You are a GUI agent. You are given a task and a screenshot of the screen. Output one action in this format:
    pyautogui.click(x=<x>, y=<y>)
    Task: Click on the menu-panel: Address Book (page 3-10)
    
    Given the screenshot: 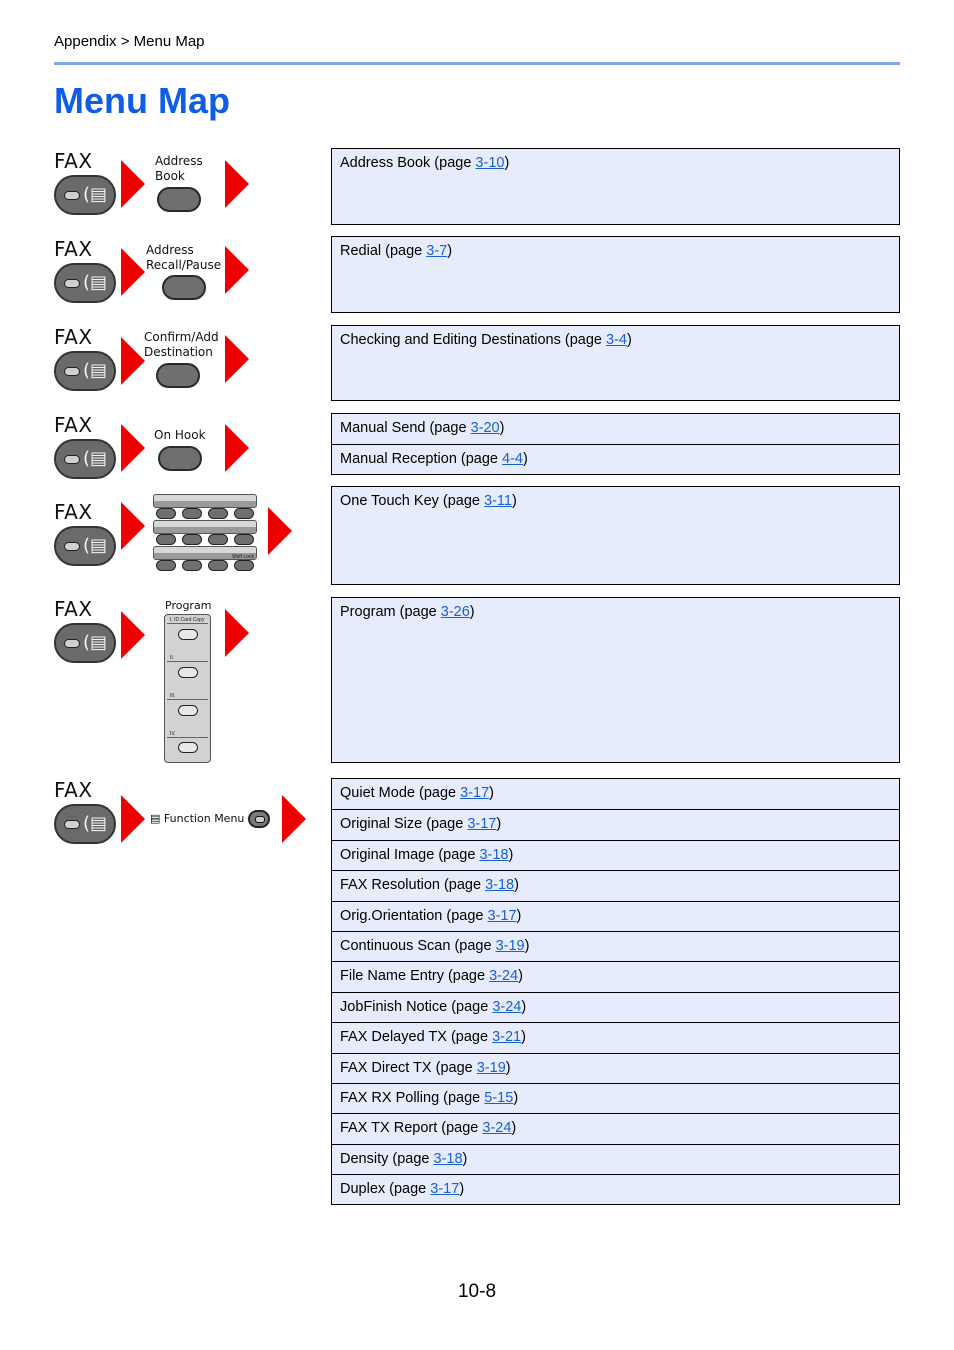 What is the action you would take?
    pyautogui.click(x=615, y=186)
    